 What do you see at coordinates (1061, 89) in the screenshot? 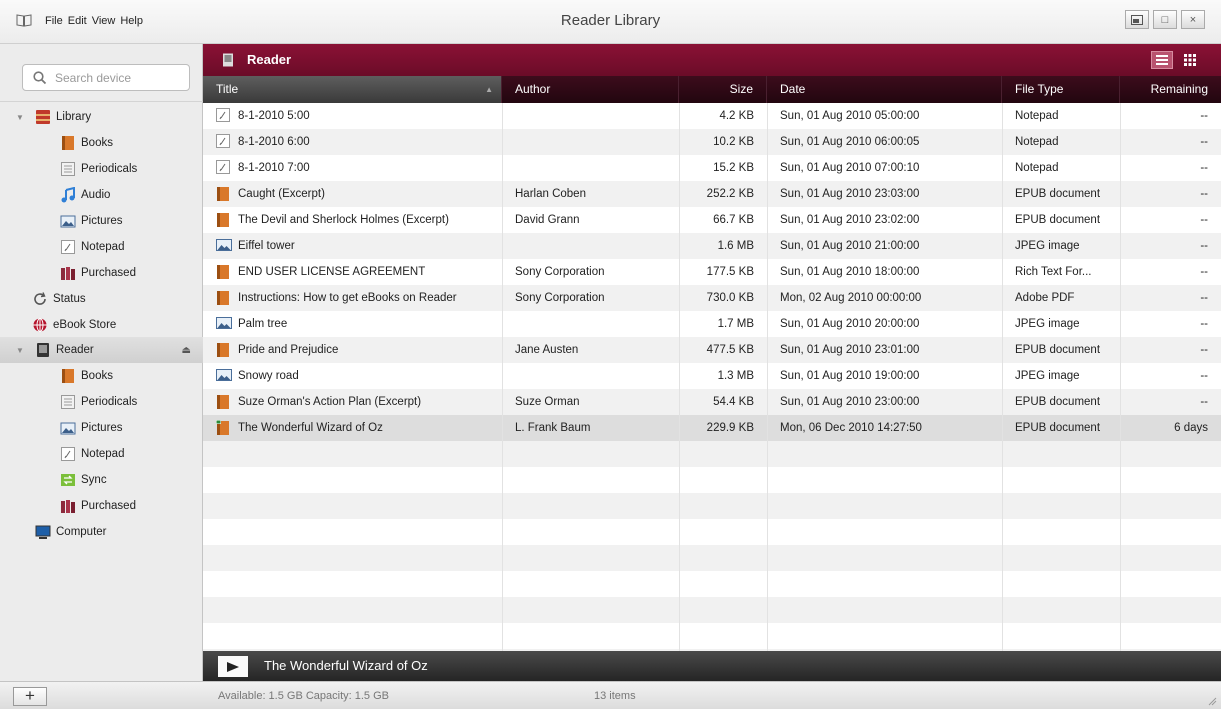
I see `column-file-type: File Type` at bounding box center [1061, 89].